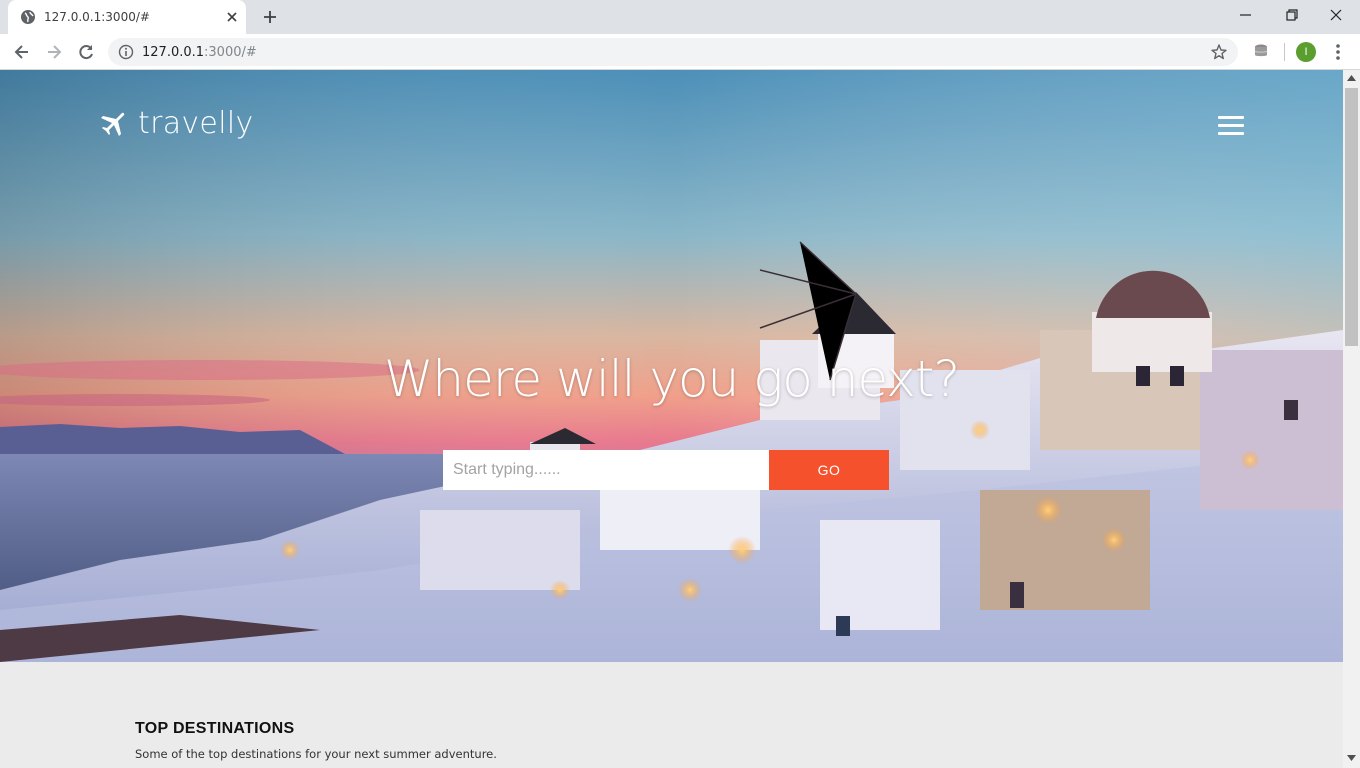  What do you see at coordinates (1306, 52) in the screenshot?
I see `profile-avatar: I` at bounding box center [1306, 52].